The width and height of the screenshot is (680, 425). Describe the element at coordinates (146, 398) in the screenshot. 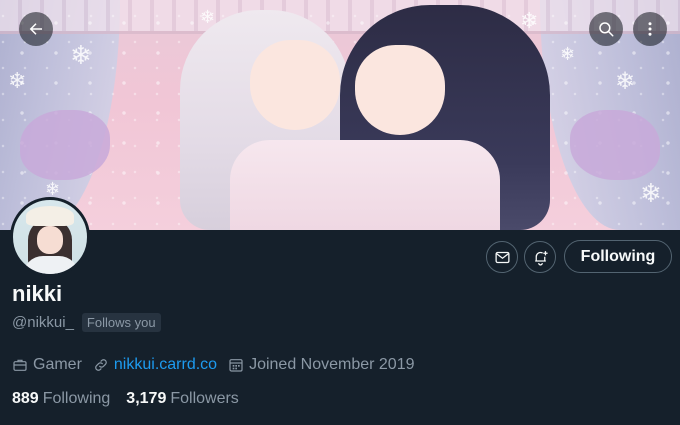

I see `followers-count: 3,179` at that location.